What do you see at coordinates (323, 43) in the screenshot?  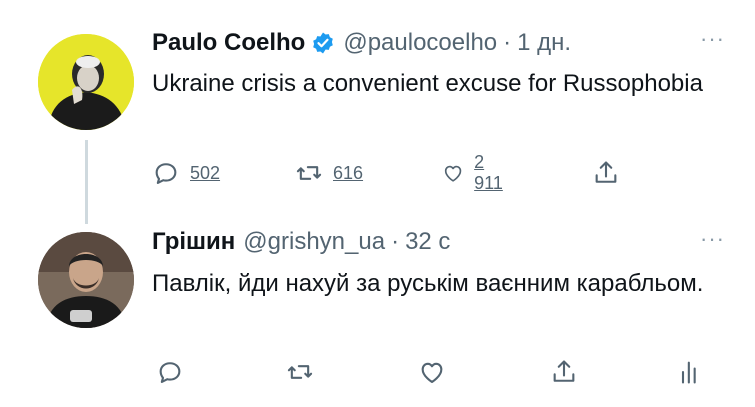 I see `verified-badge-icon` at bounding box center [323, 43].